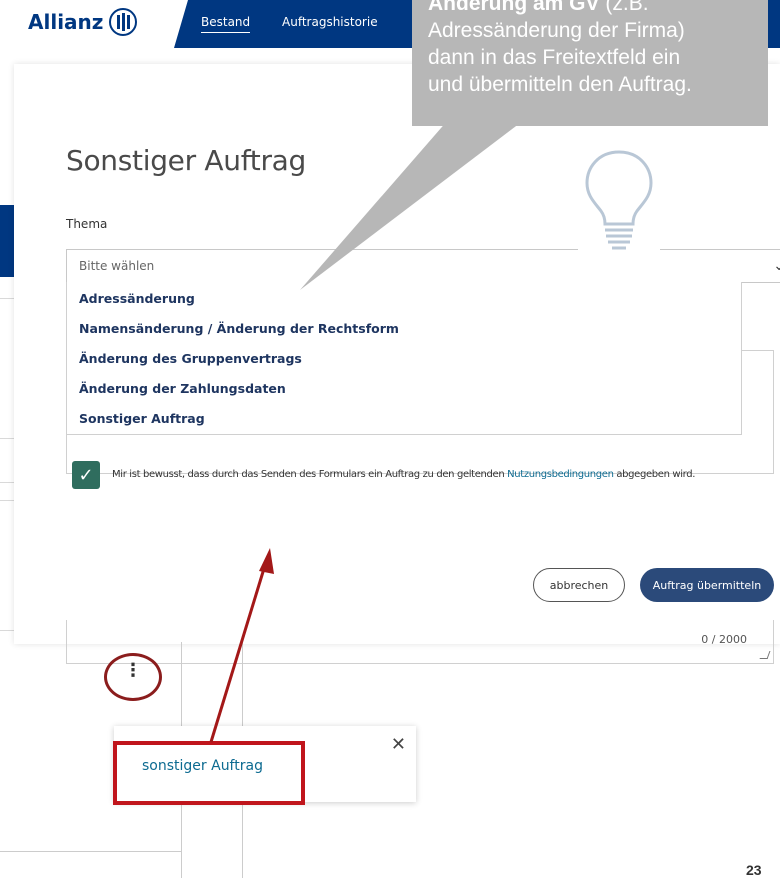 Image resolution: width=780 pixels, height=878 pixels. I want to click on dropdown-option-zahlungsdaten: Änderung der Zahlungsdaten, so click(182, 388).